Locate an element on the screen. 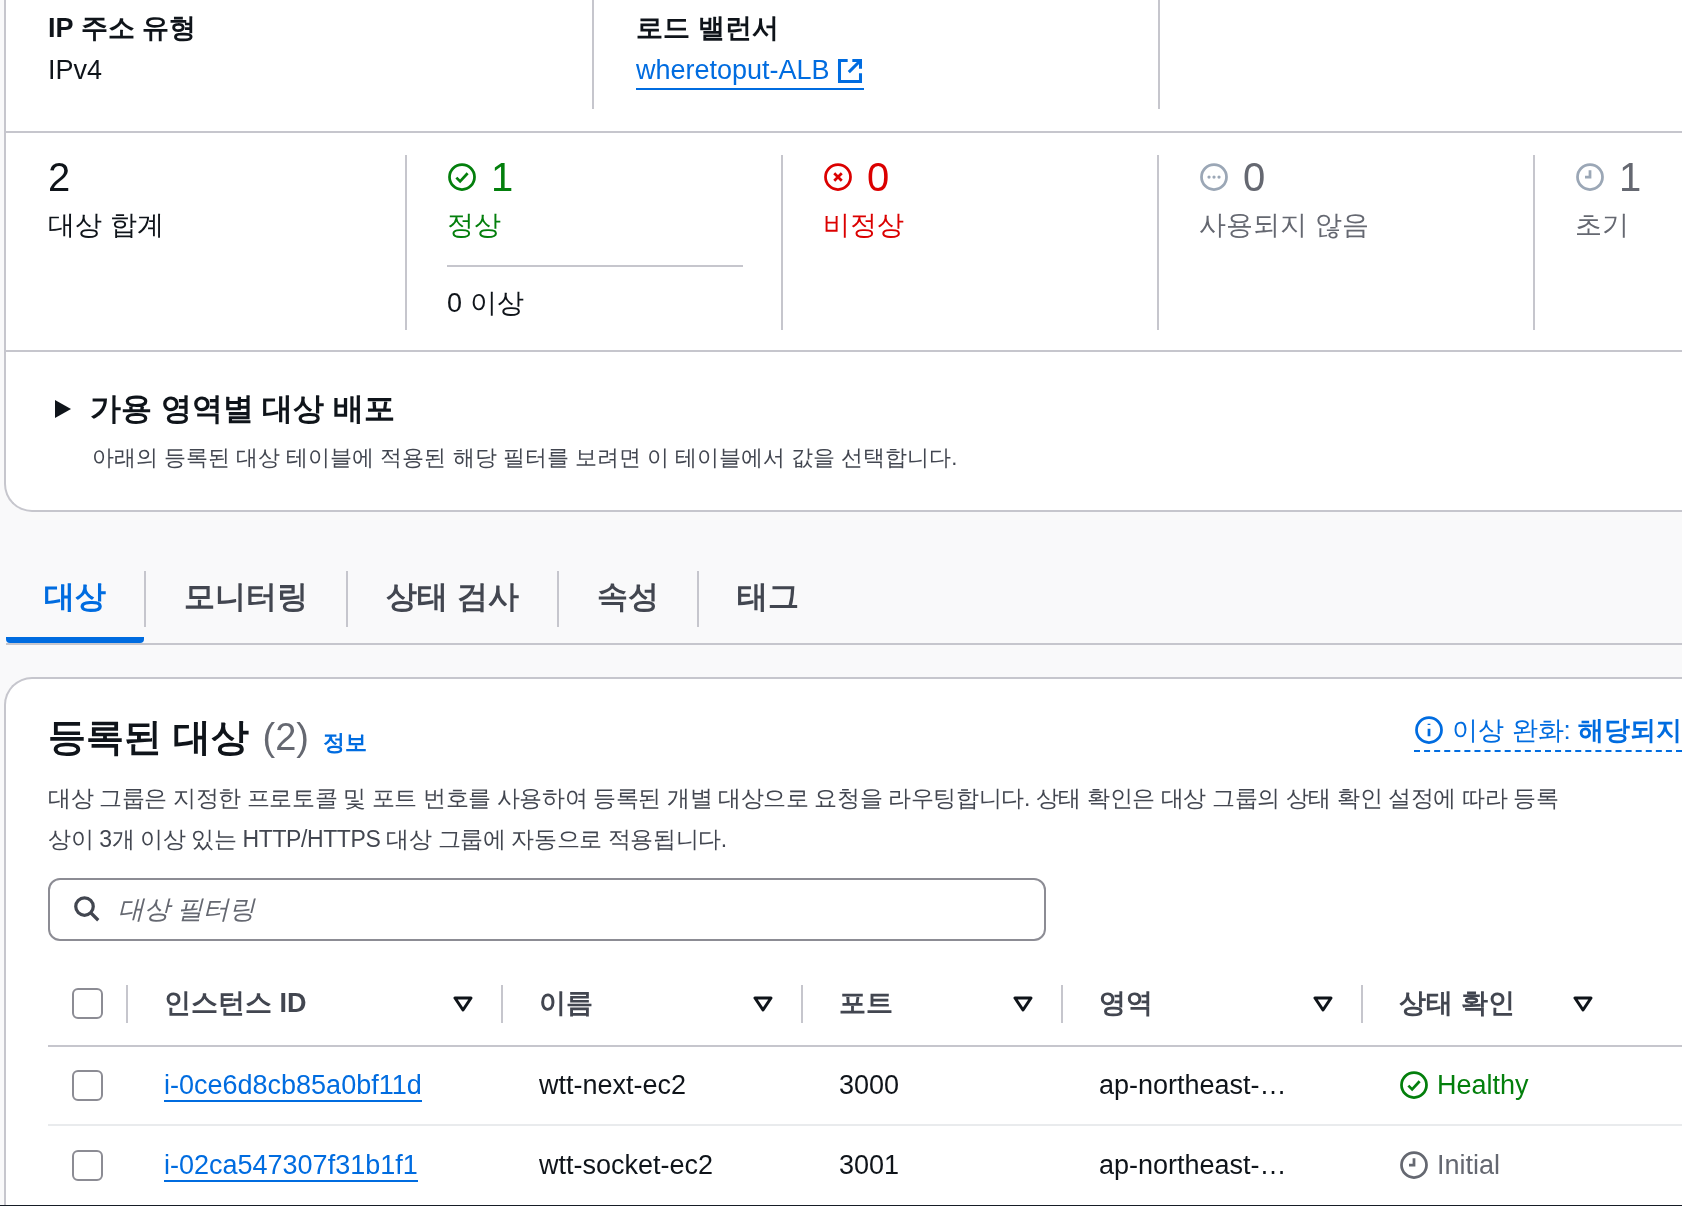 The image size is (1682, 1206). stat-label: 비정상 is located at coordinates (863, 225).